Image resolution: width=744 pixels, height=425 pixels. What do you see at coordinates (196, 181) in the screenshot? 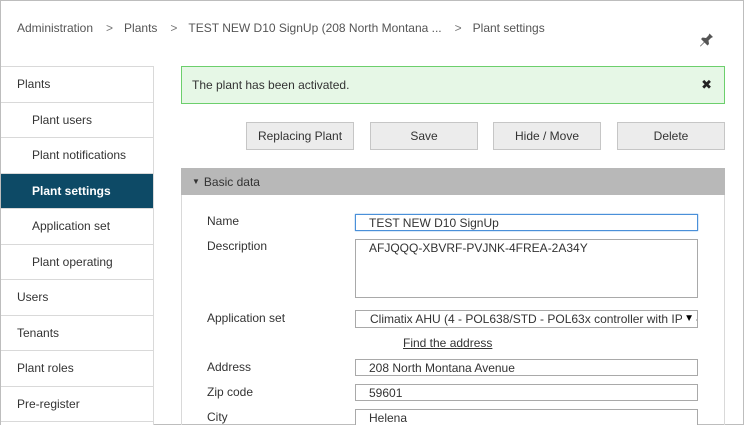
I see `caret-down-icon: ▼` at bounding box center [196, 181].